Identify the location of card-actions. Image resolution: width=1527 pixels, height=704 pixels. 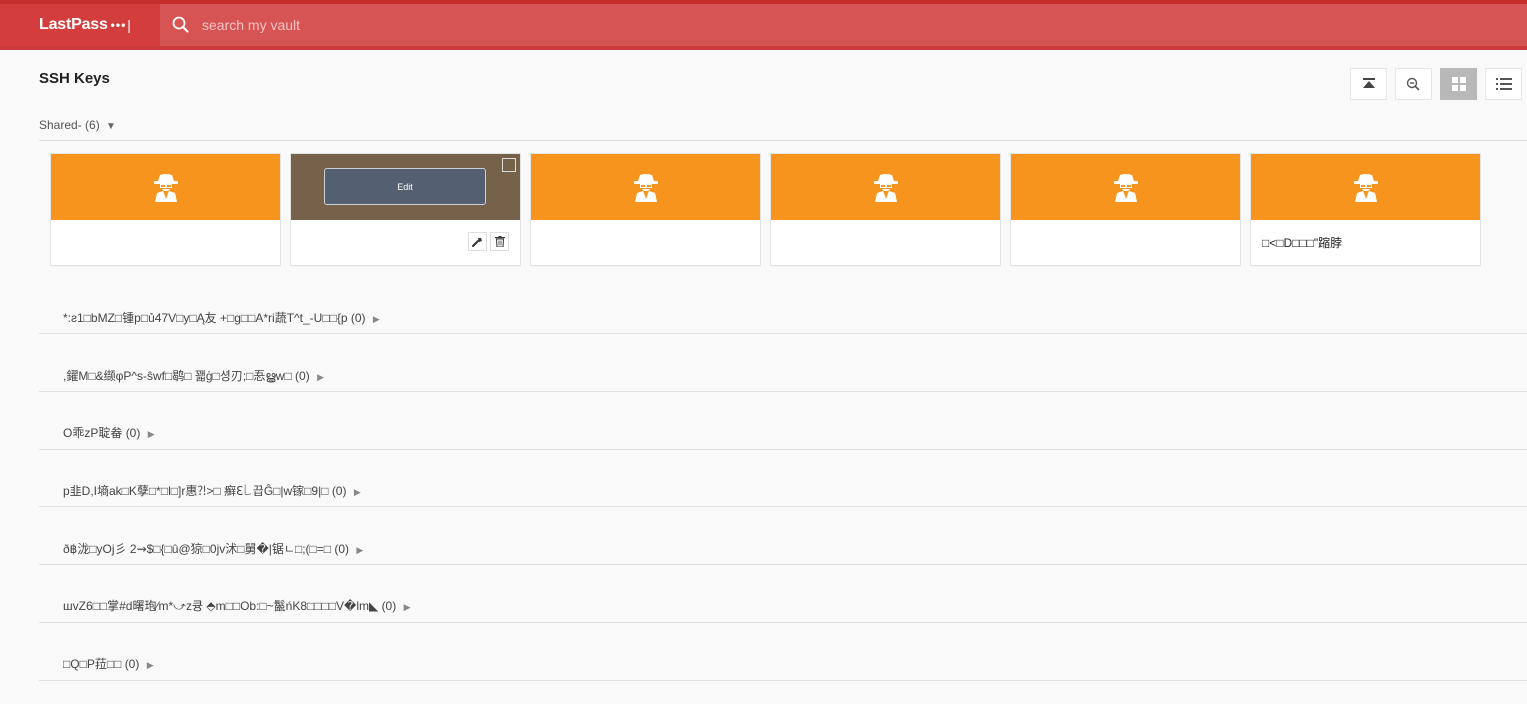
(488, 241).